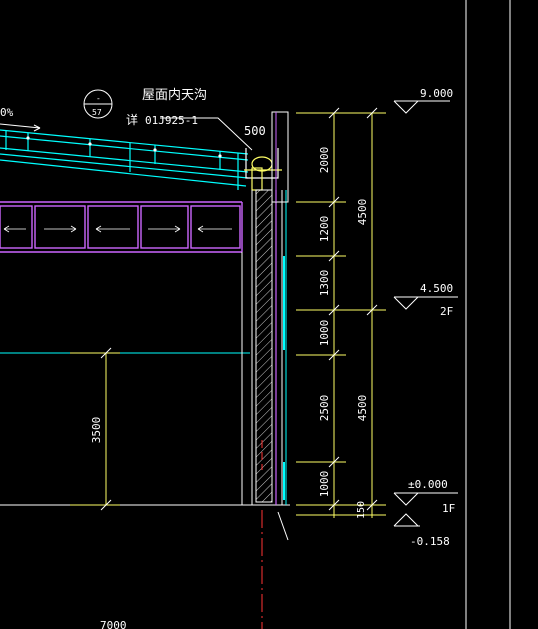  Describe the element at coordinates (283, 526) in the screenshot. I see `ground-break` at that location.